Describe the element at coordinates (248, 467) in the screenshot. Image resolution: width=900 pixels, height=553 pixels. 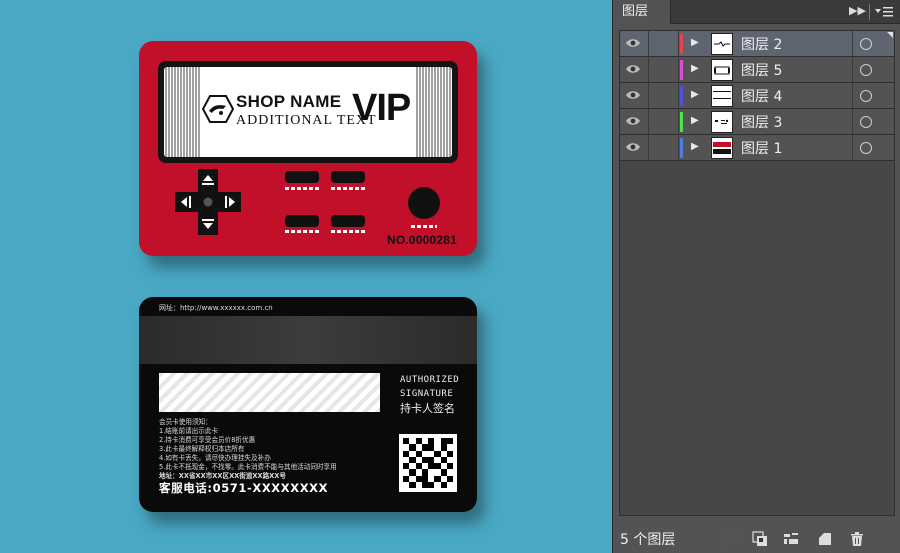
I see `note-line: 5.此卡不抵现金，不找零。此卡消费不能与其他活动同时享用` at that location.